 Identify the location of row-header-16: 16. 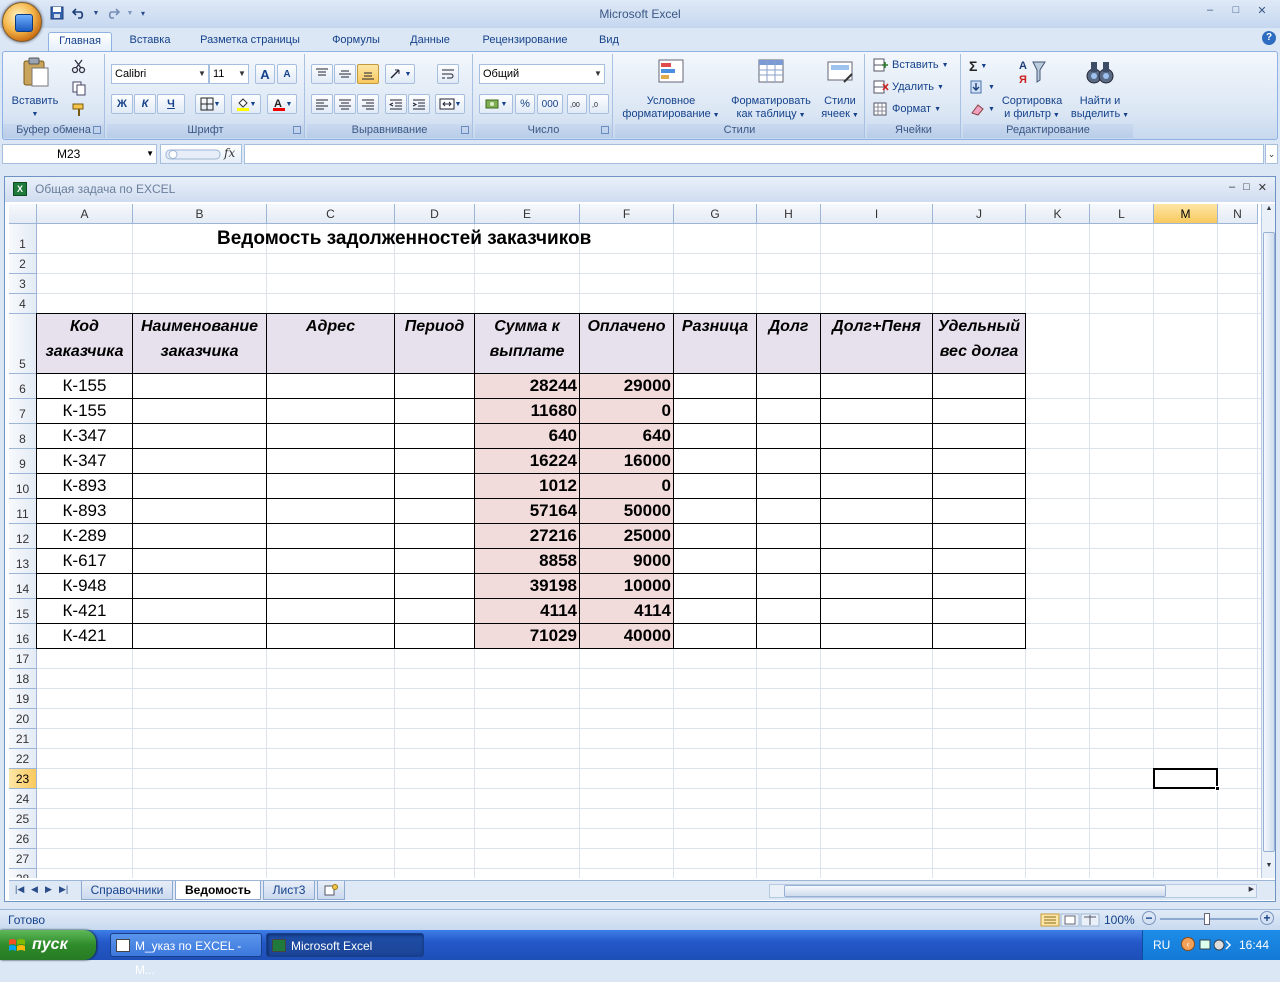
(23, 636).